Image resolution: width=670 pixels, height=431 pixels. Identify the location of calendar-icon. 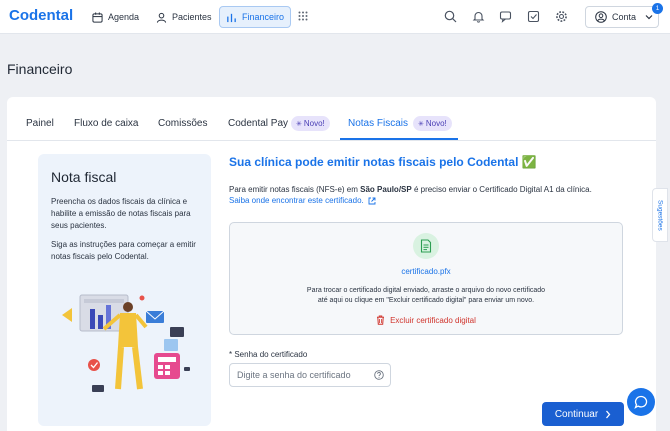
(97, 17).